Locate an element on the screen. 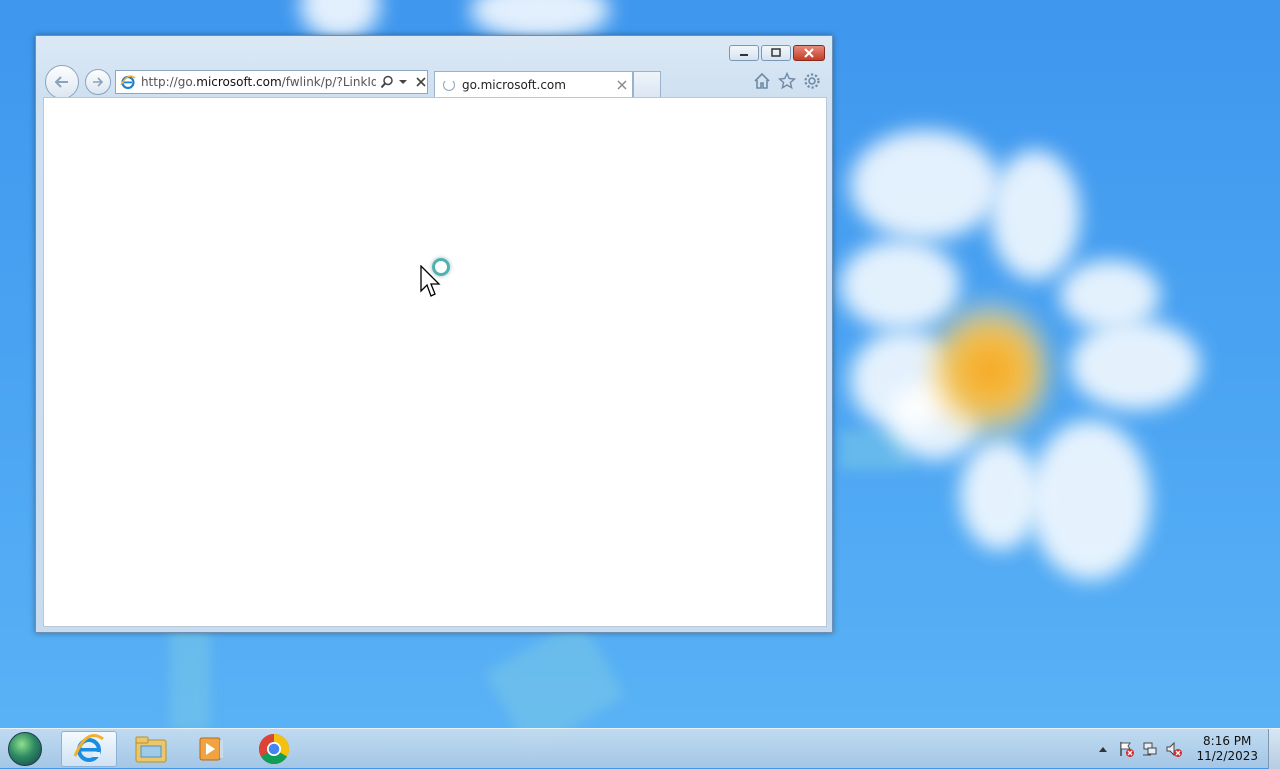 This screenshot has height=769, width=1280. media-player-icon is located at coordinates (211, 749).